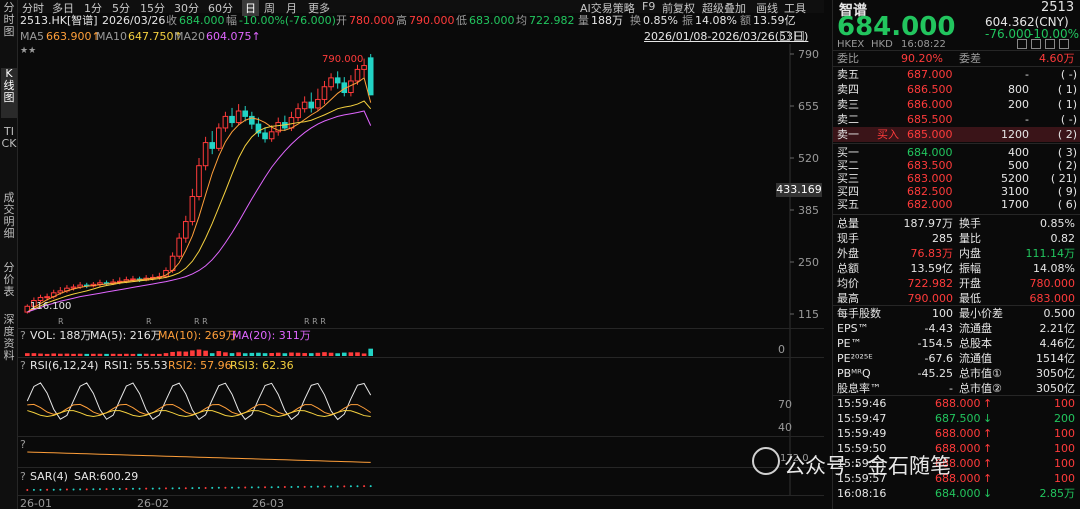  I want to click on x-label: 26-03, so click(268, 503).